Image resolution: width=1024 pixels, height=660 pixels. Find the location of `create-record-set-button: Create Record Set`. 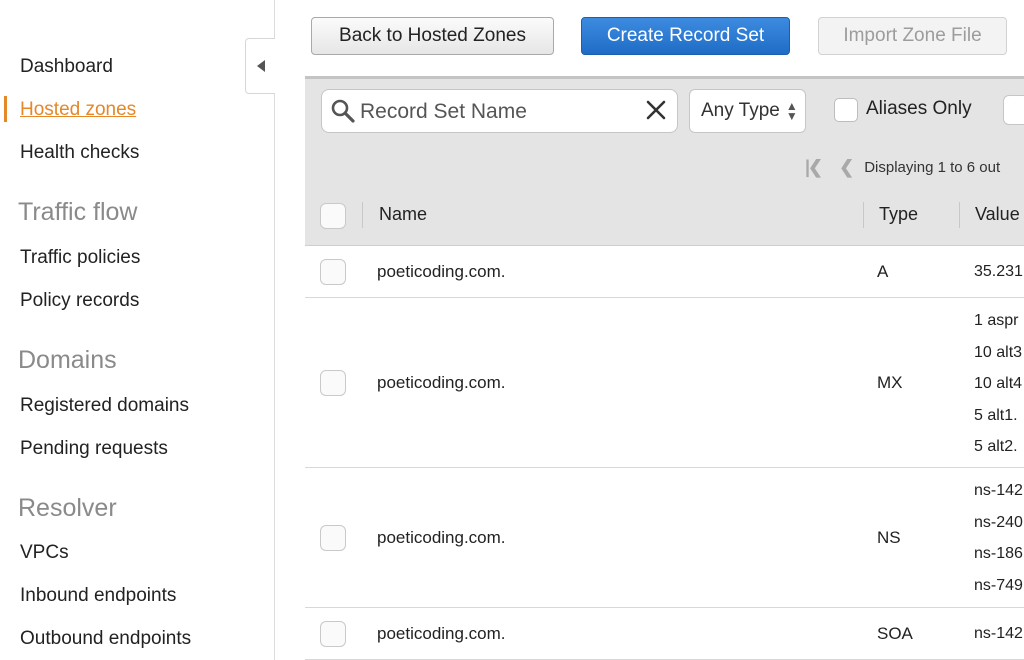

create-record-set-button: Create Record Set is located at coordinates (685, 36).